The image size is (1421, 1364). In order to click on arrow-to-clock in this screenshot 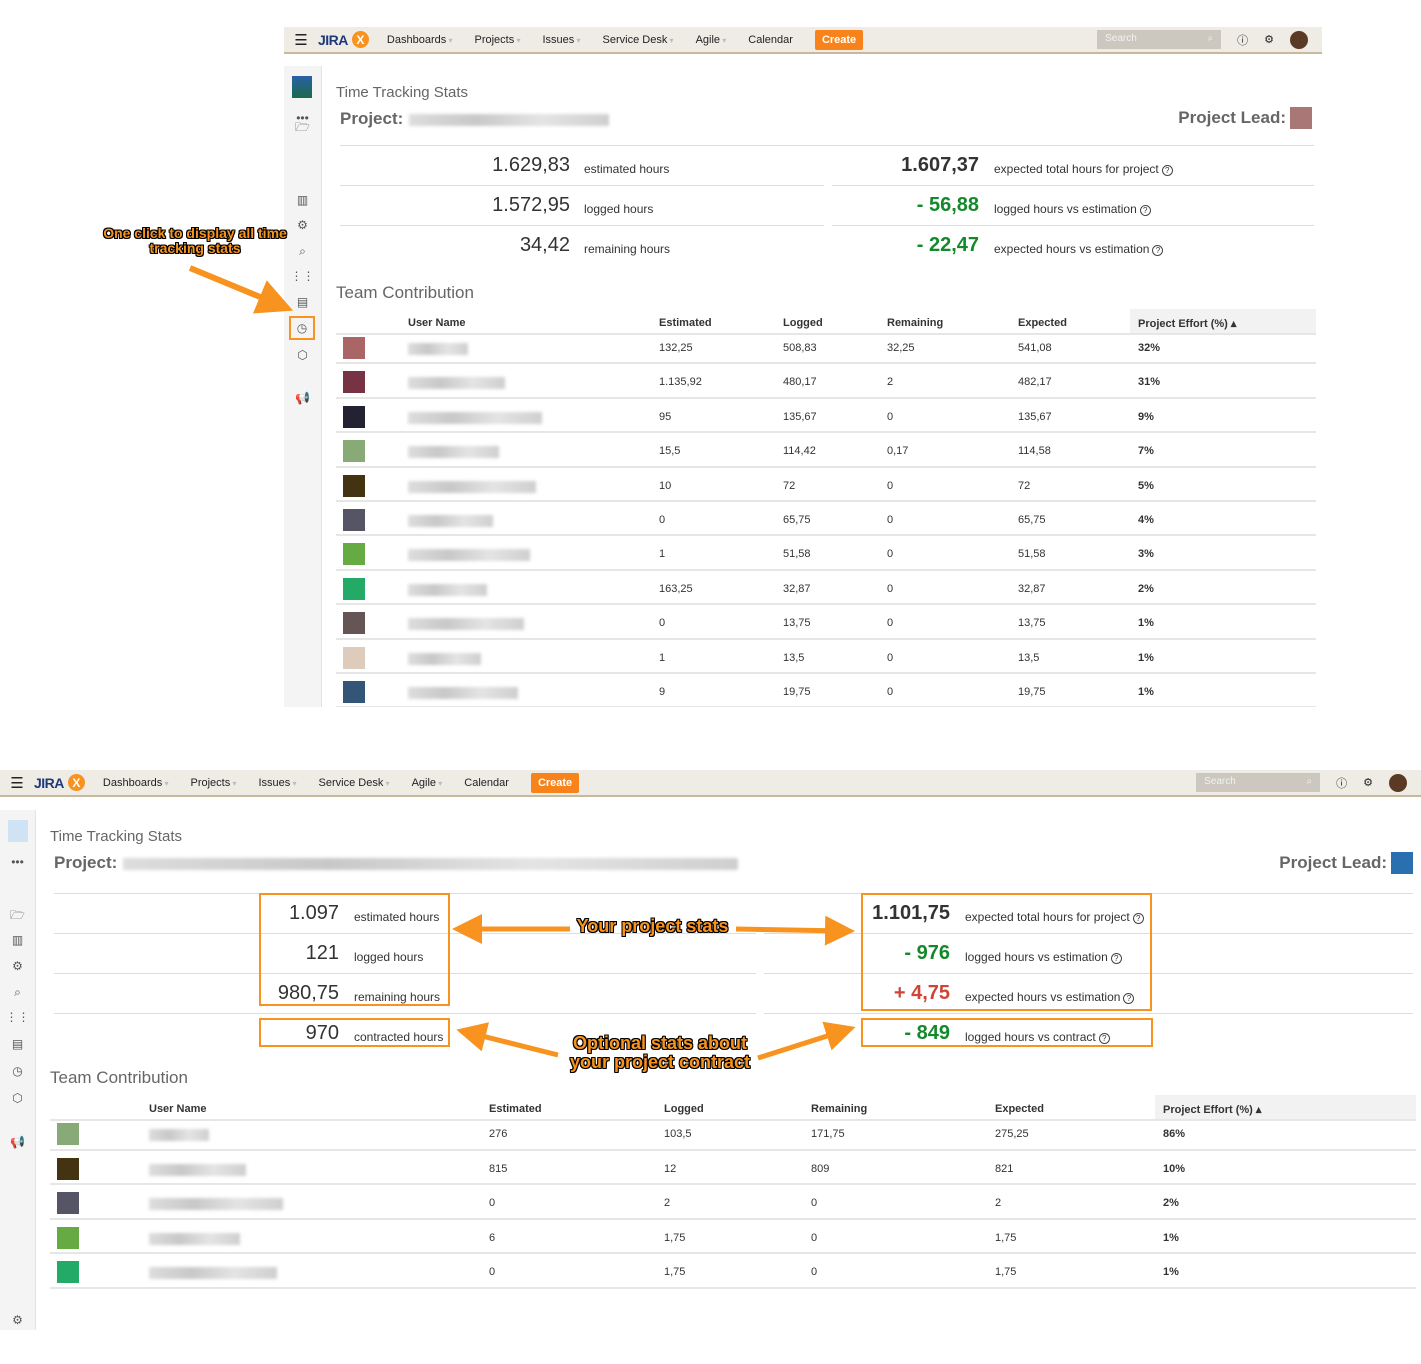, I will do `click(241, 289)`.